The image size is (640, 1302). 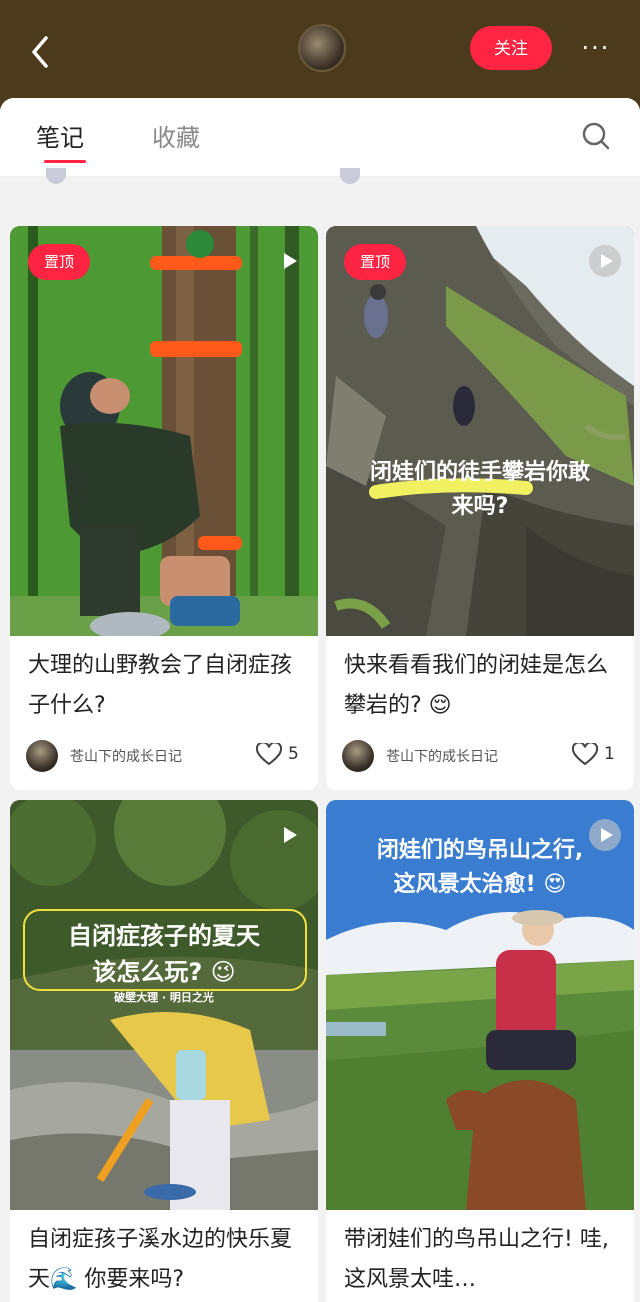 I want to click on top-bar: 关注 ···, so click(x=320, y=50).